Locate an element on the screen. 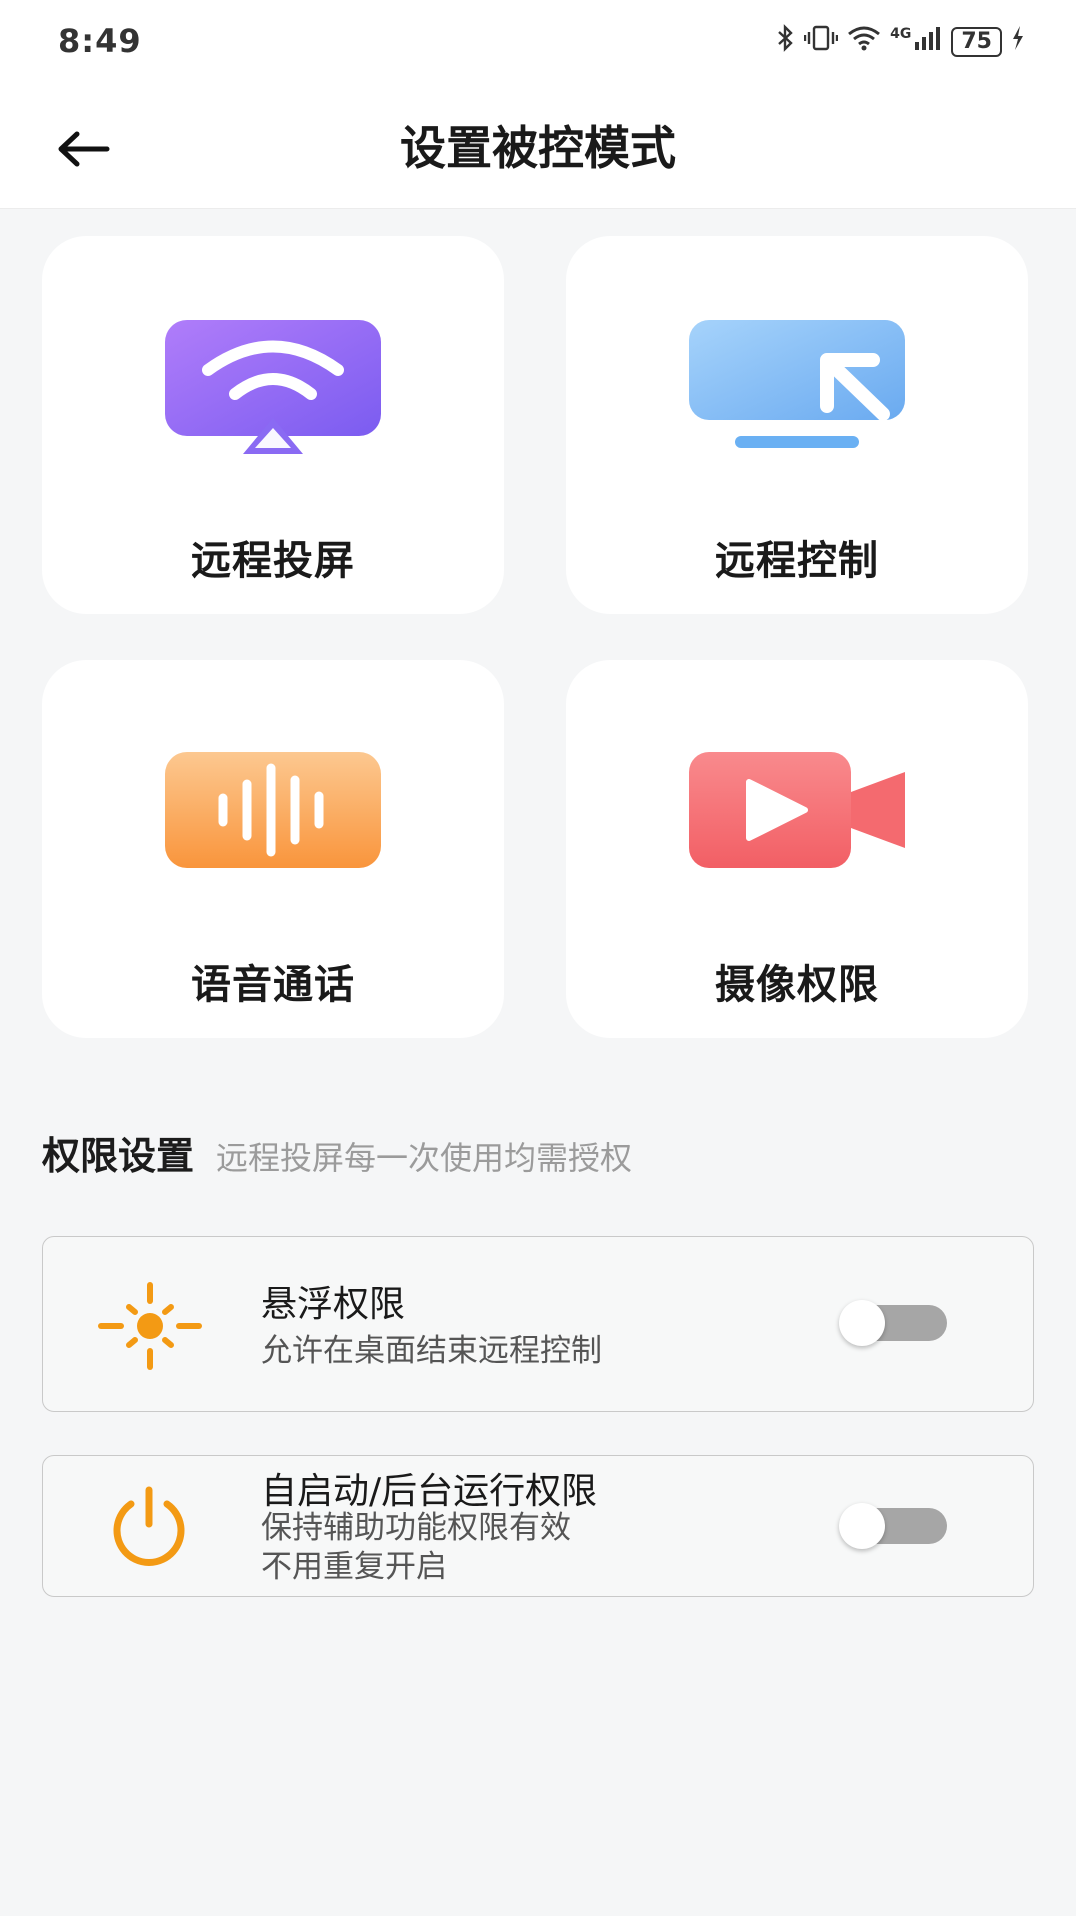 The width and height of the screenshot is (1076, 1916). video-camera-icon is located at coordinates (797, 810).